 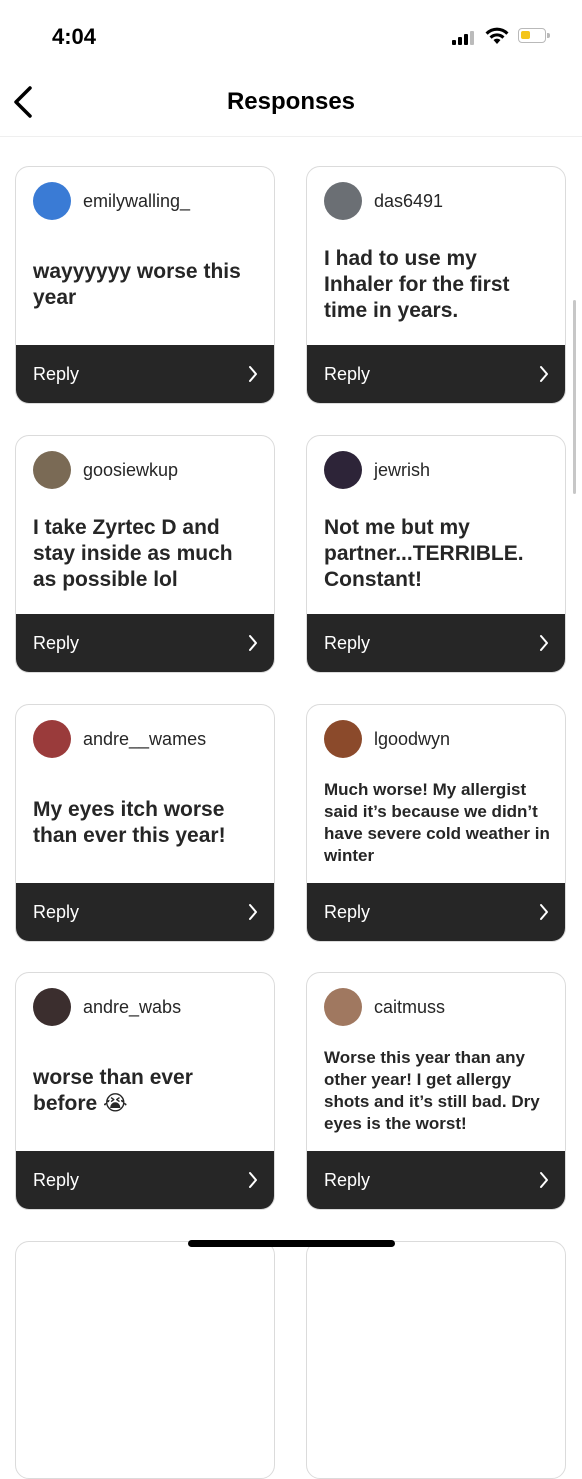 What do you see at coordinates (408, 201) in the screenshot?
I see `username: das6491` at bounding box center [408, 201].